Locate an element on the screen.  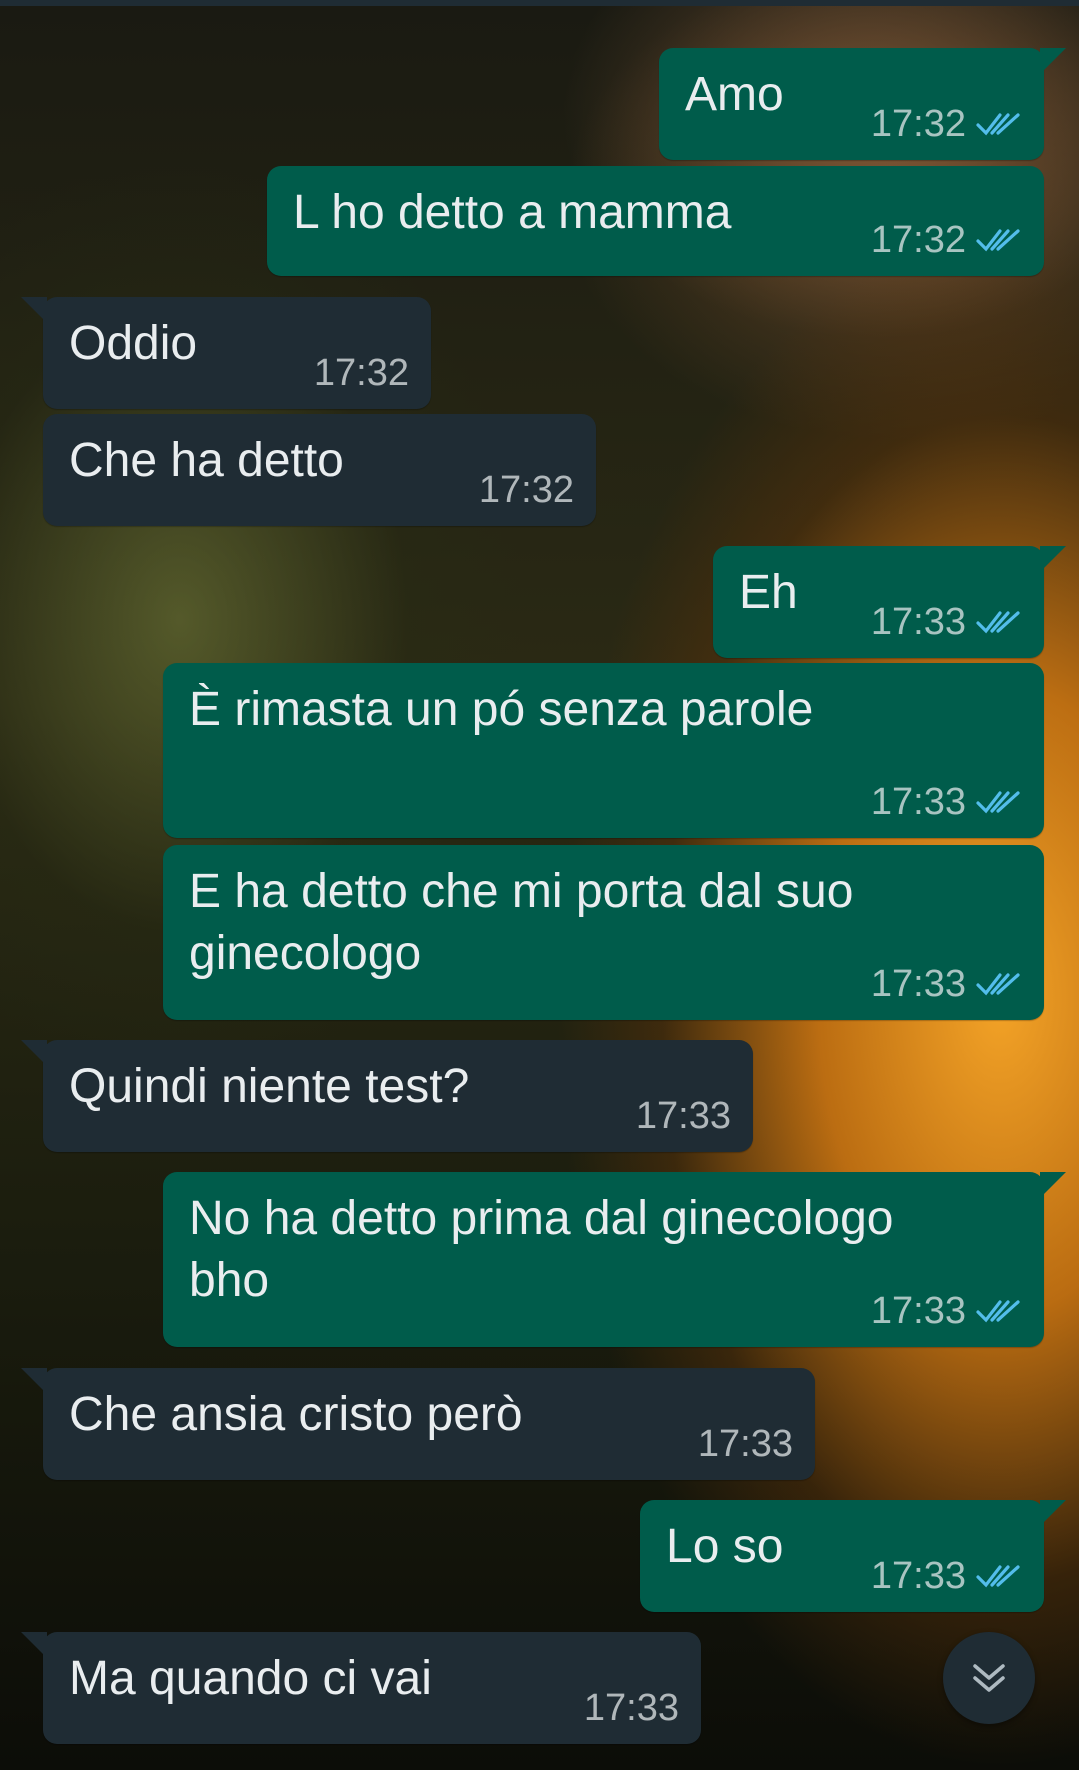
message-bubble-incoming: Oddio 17:32 is located at coordinates (226, 353).